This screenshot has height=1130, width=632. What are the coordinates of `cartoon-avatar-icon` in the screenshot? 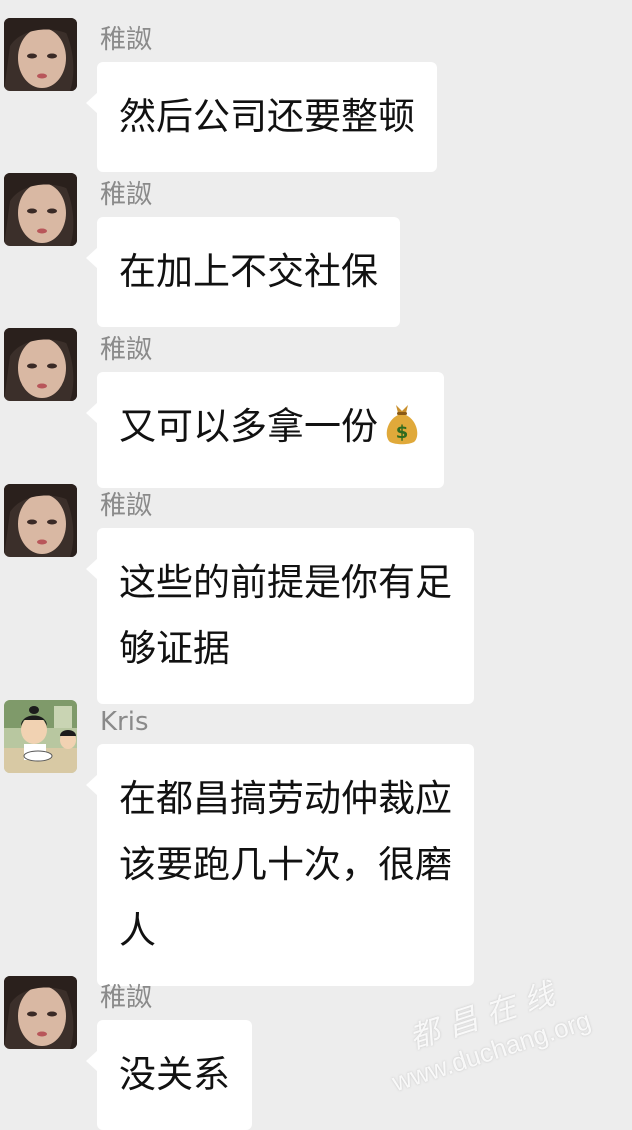 It's located at (40, 736).